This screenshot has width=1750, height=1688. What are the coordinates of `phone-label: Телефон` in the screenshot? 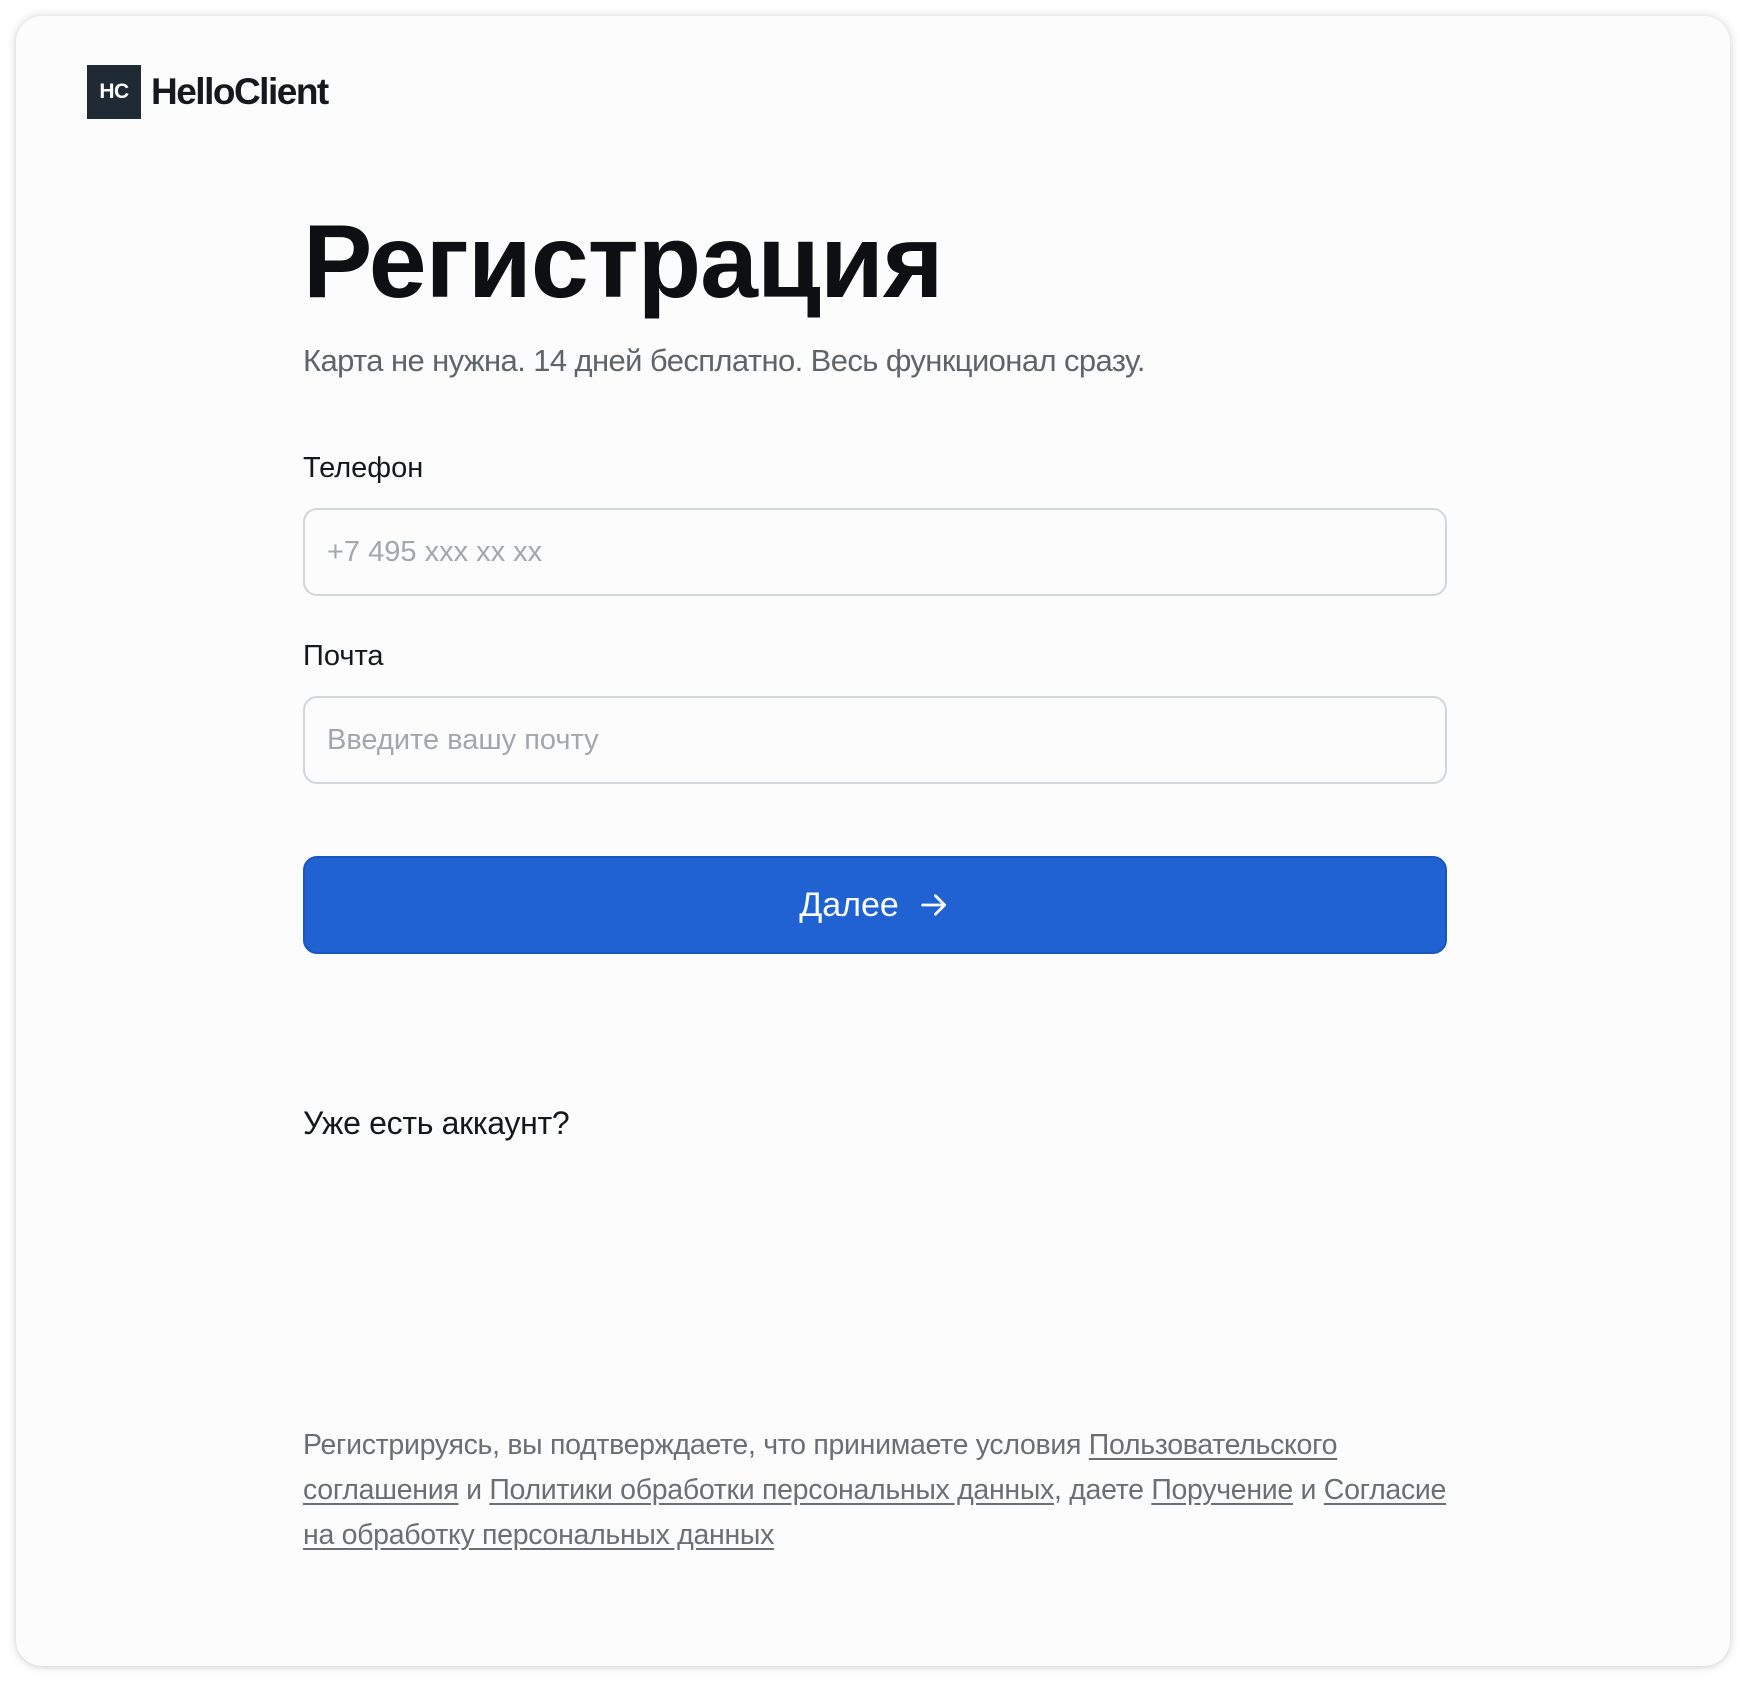 It's located at (363, 468).